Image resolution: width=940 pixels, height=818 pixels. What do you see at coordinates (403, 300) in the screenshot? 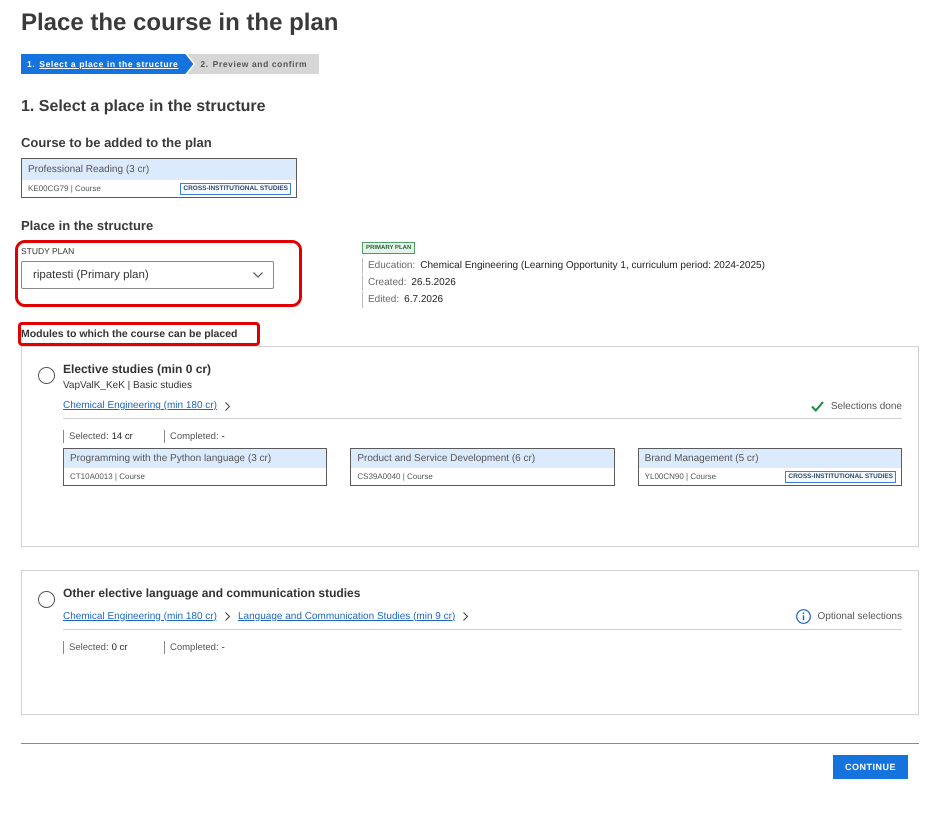
I see `plan-info-row: Edited: 6.7.2026` at bounding box center [403, 300].